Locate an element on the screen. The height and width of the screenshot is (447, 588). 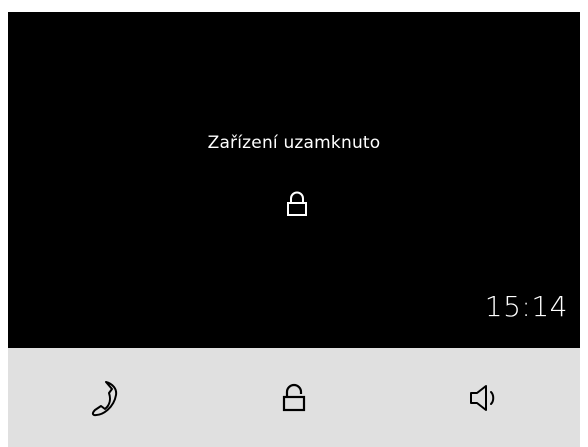
clock-time: 15:14 is located at coordinates (526, 306).